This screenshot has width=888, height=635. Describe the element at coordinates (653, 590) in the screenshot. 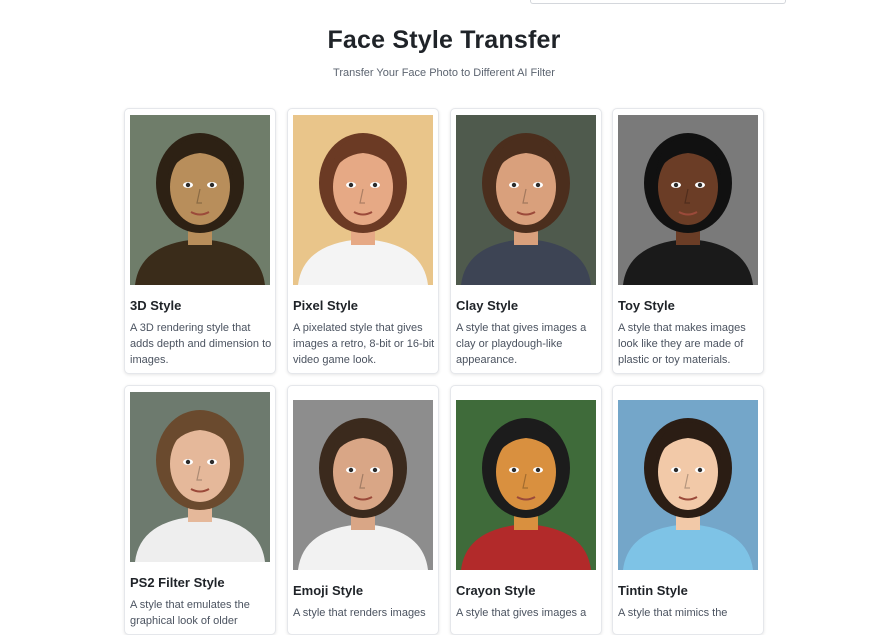

I see `style-title: Tintin Style` at that location.